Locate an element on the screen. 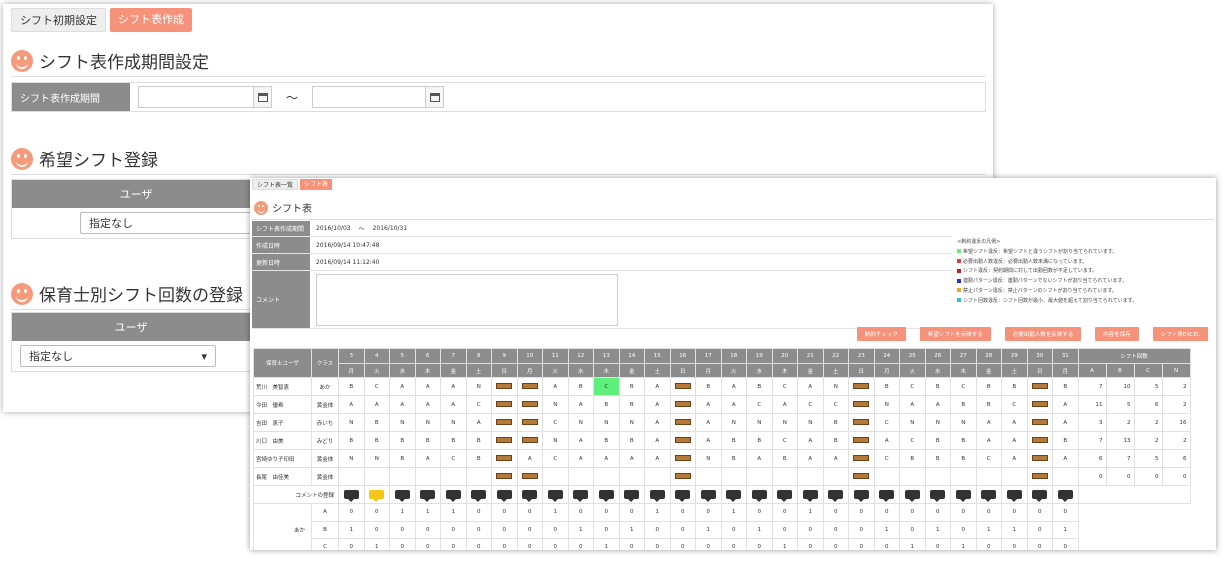  tab-shift-table-list: シフト表一覧 is located at coordinates (275, 184).